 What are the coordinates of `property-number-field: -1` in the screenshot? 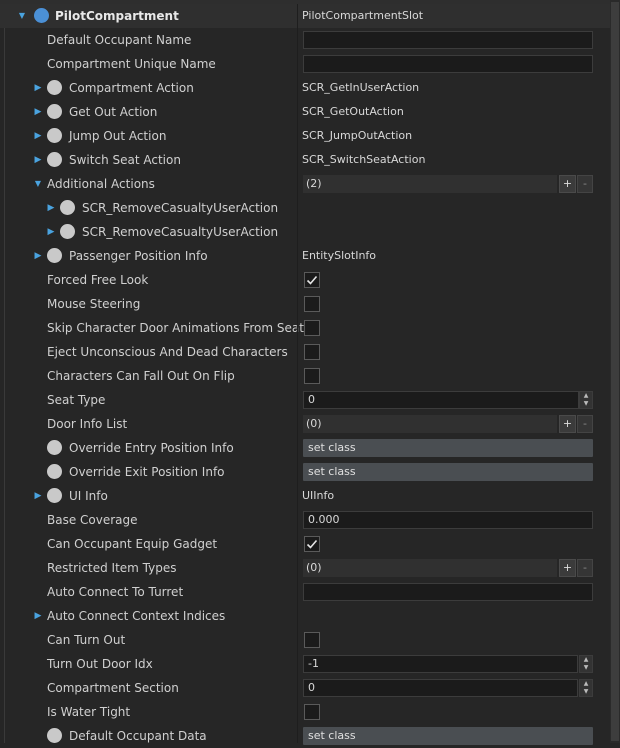 It's located at (440, 664).